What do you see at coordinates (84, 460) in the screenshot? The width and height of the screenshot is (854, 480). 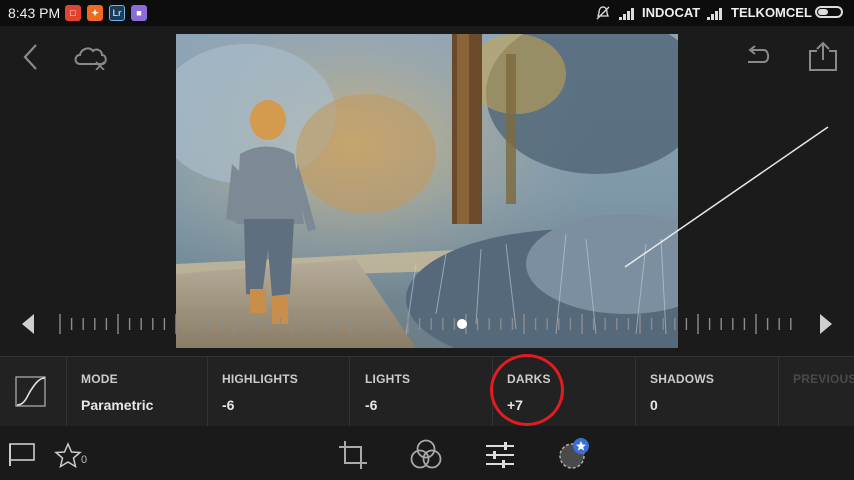 I see `rating-count: 0` at bounding box center [84, 460].